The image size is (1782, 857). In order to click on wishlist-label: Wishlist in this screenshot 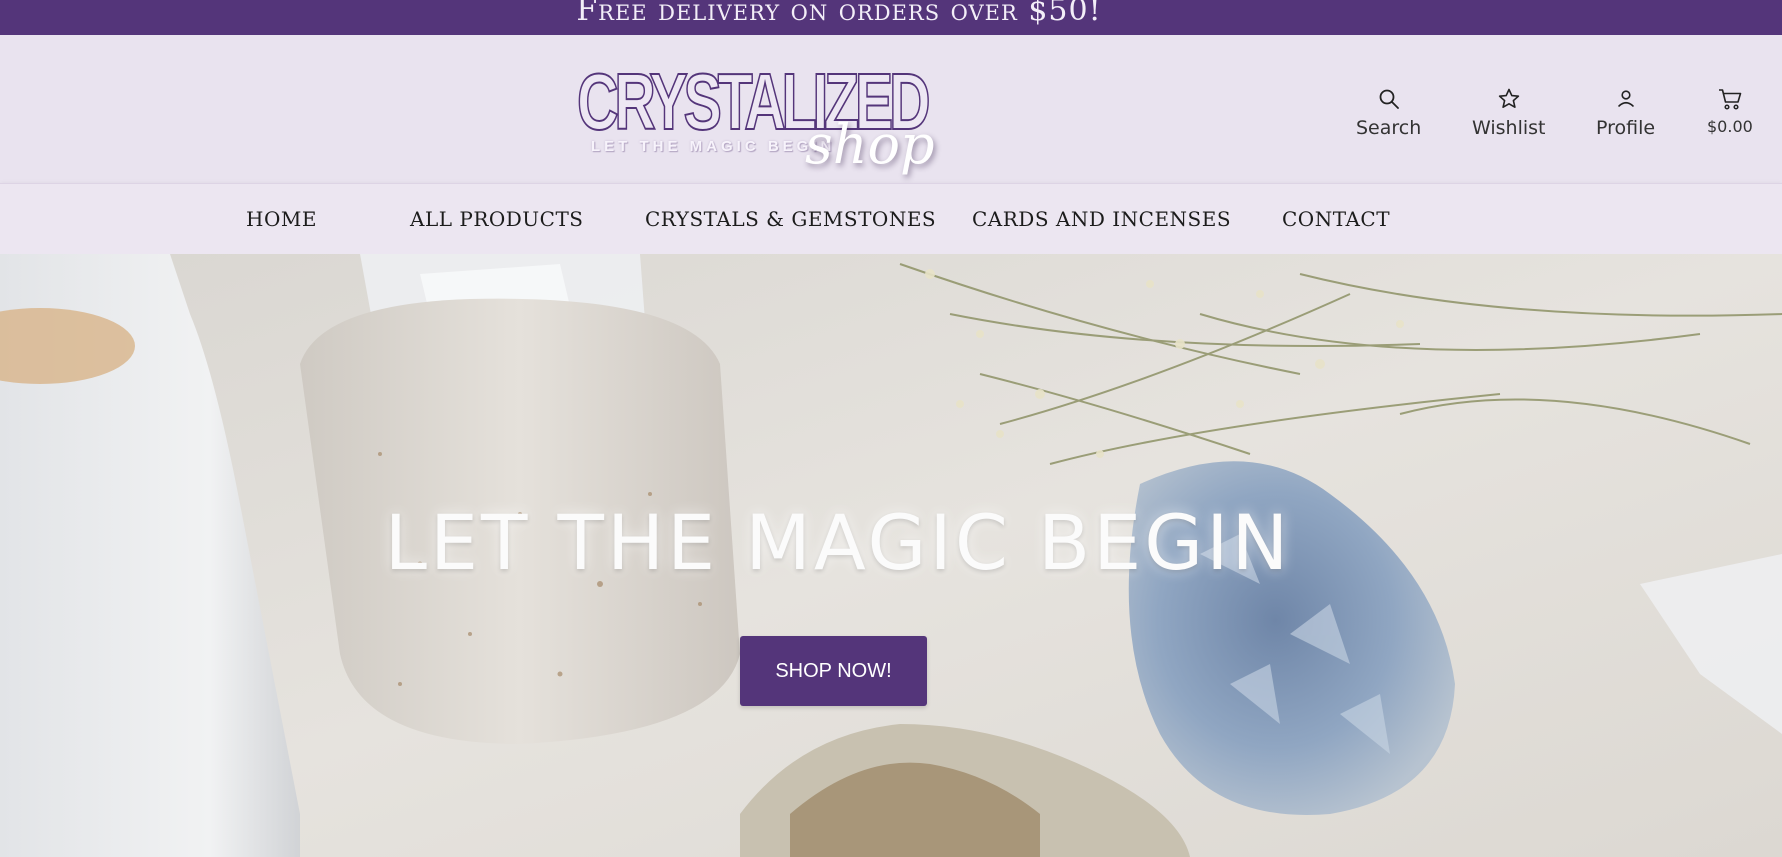, I will do `click(1509, 128)`.